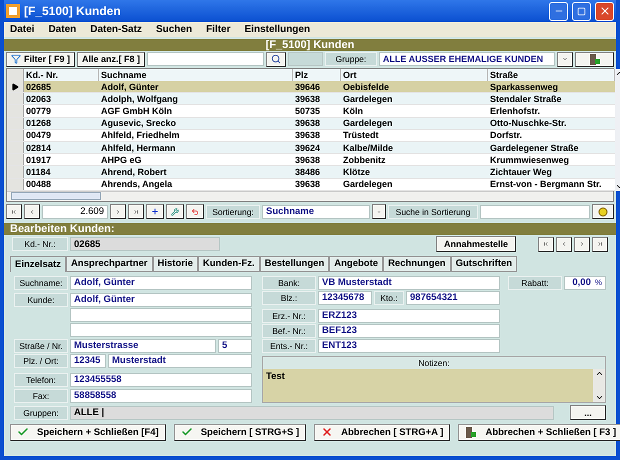 This screenshot has width=620, height=460. I want to click on maximize-button, so click(581, 11).